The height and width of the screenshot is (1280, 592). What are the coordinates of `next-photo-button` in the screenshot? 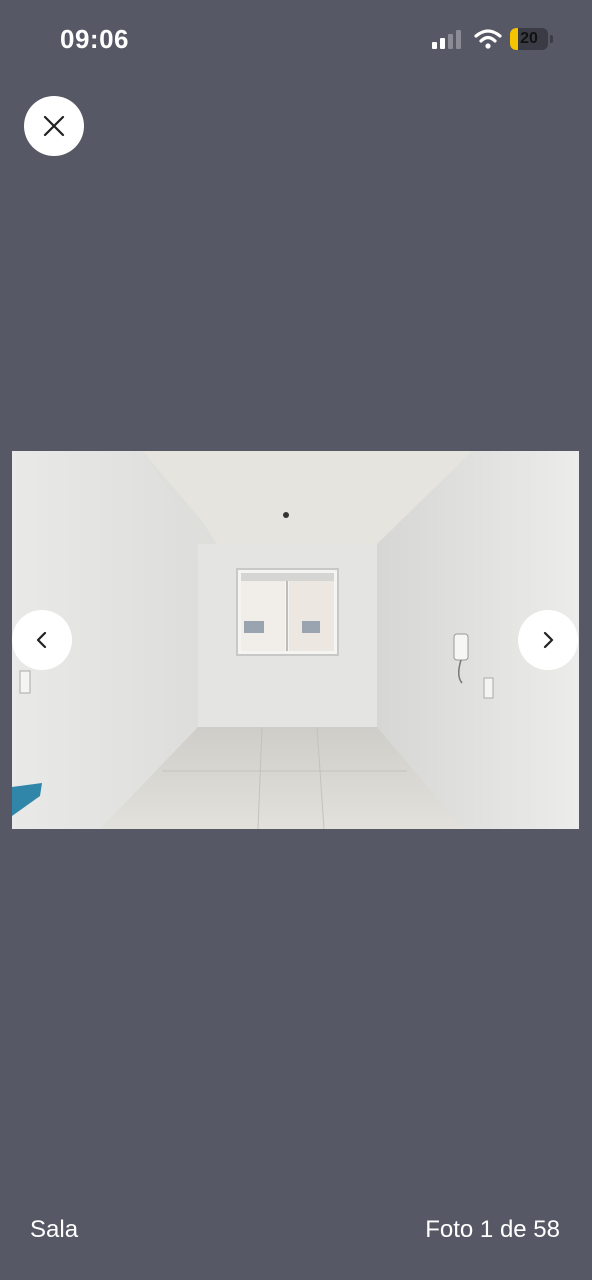 It's located at (548, 640).